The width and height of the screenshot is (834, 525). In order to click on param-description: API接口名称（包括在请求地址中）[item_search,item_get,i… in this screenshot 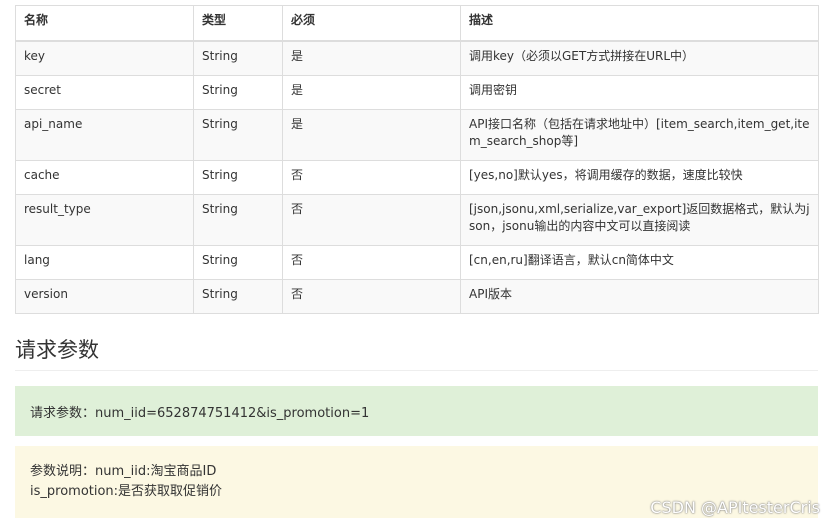, I will do `click(639, 134)`.